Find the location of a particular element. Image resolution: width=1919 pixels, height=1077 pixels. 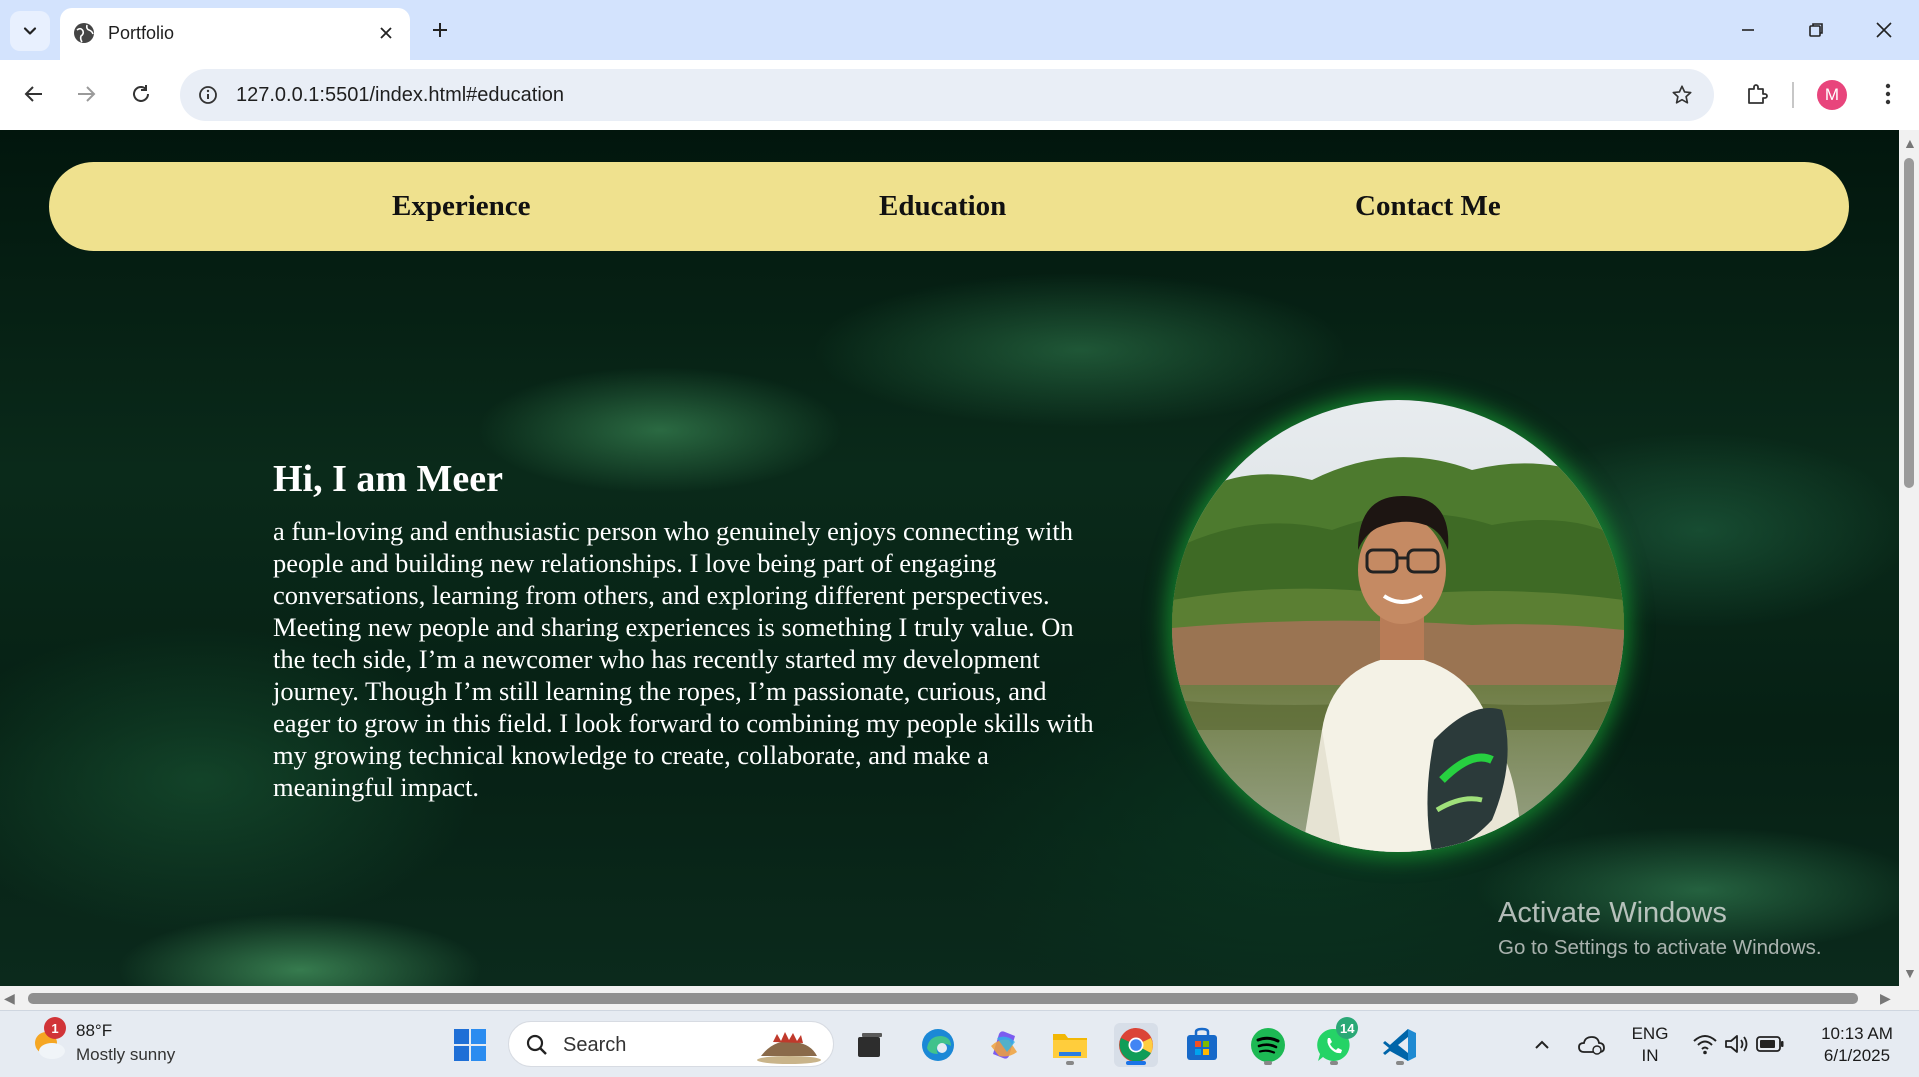

folder-icon is located at coordinates (1070, 1046).